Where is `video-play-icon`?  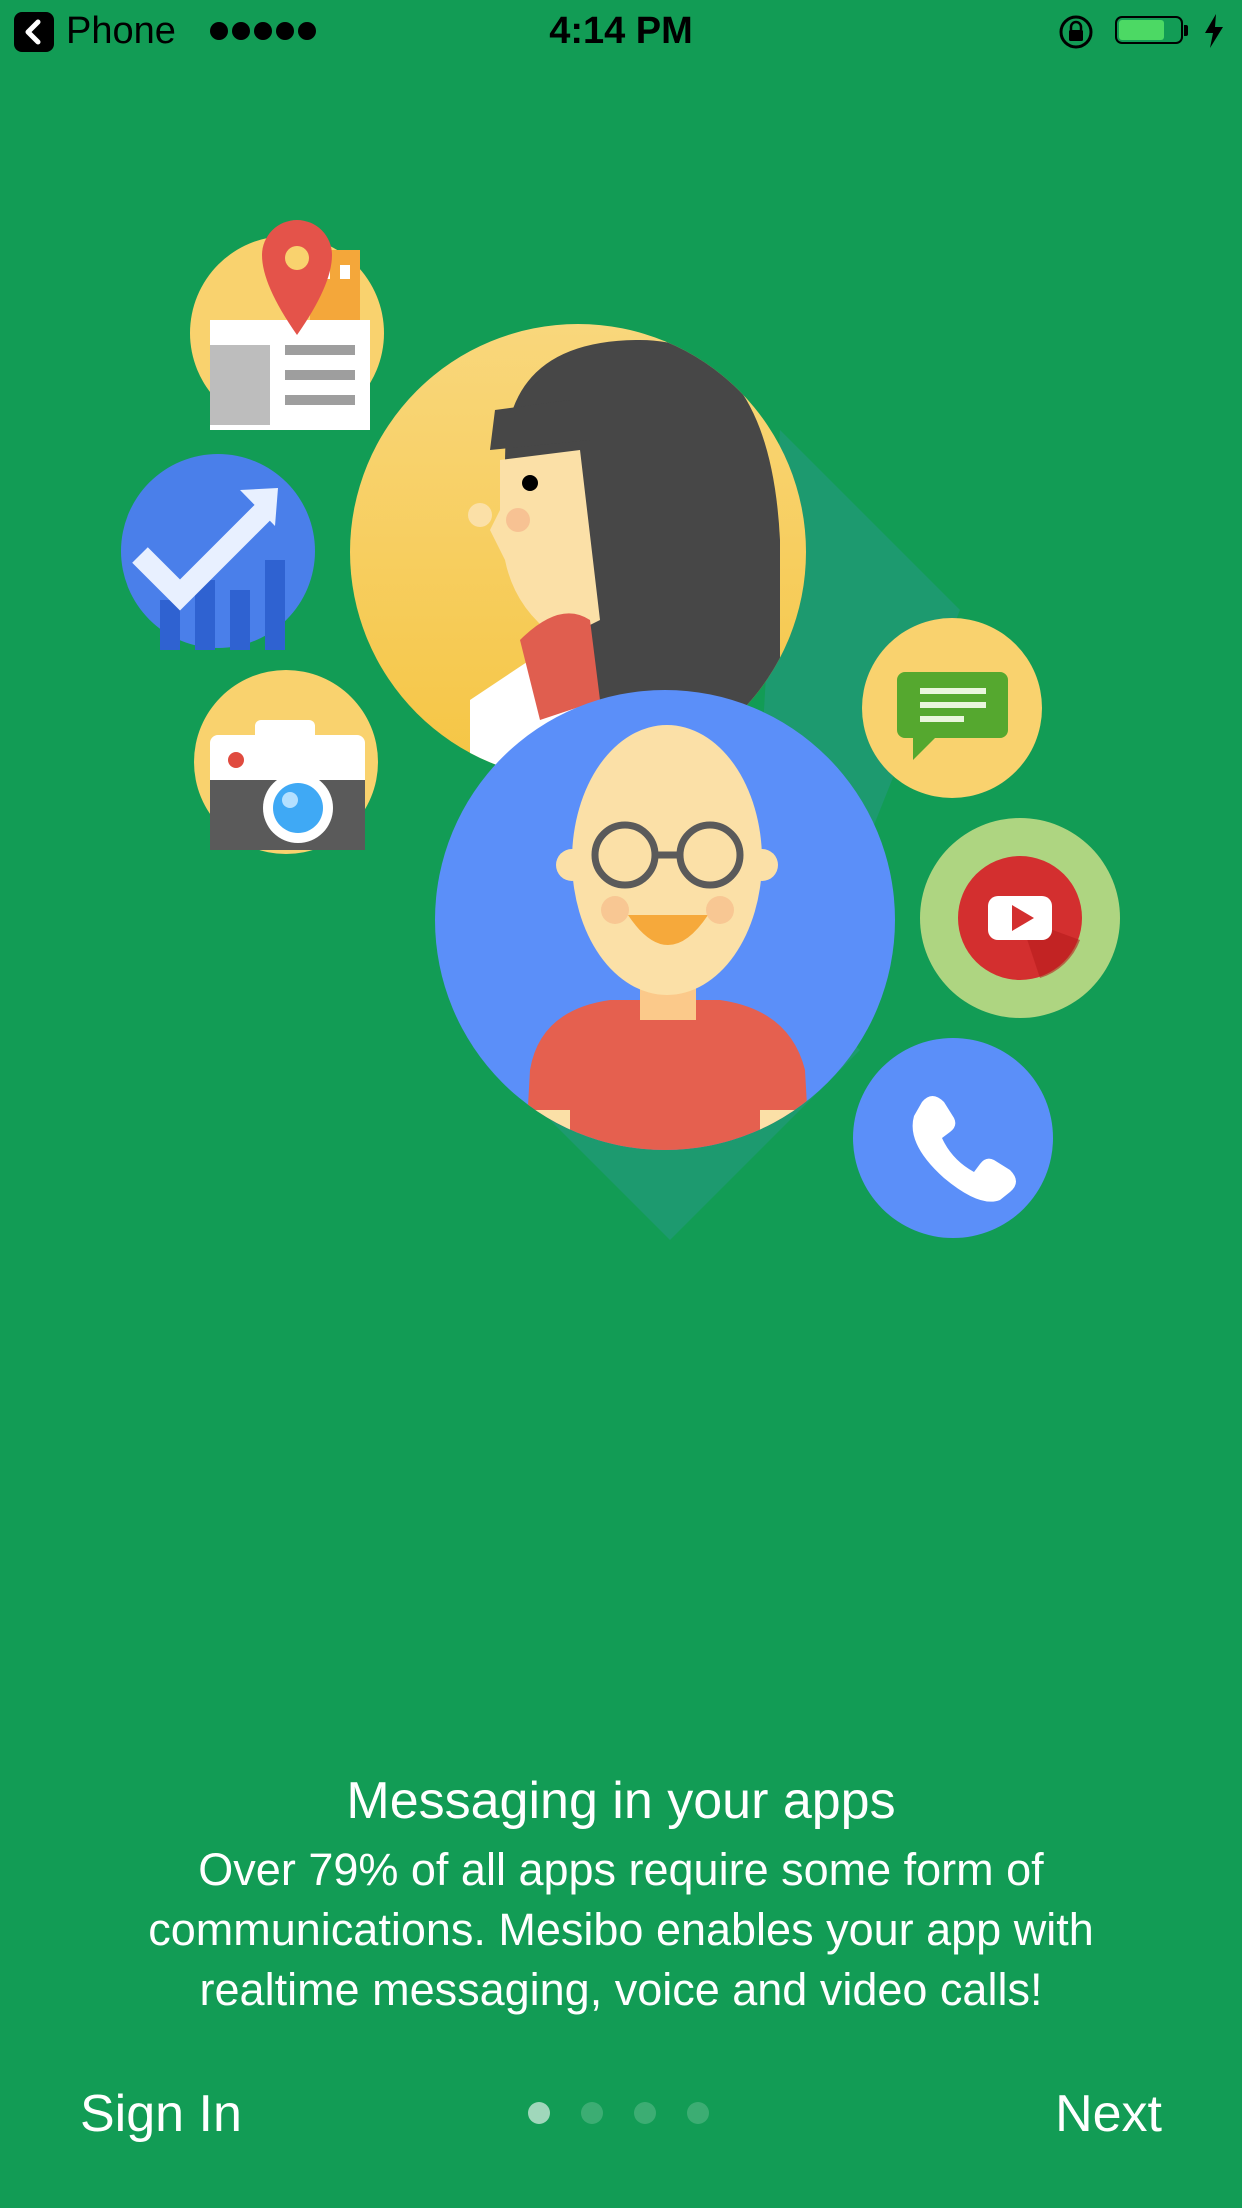 video-play-icon is located at coordinates (1020, 918).